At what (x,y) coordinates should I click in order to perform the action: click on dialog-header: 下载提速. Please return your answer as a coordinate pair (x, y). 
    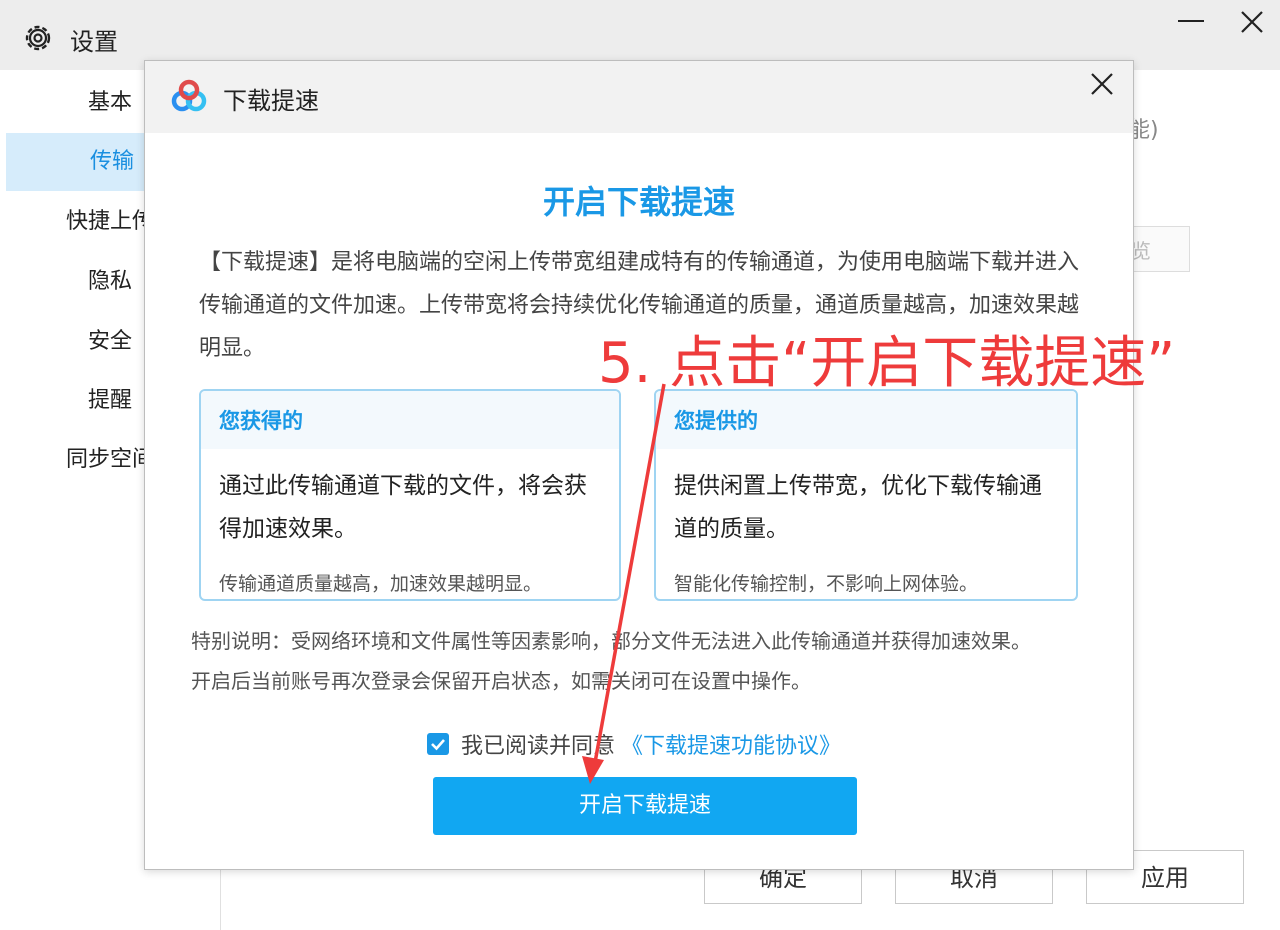
    Looking at the image, I should click on (639, 97).